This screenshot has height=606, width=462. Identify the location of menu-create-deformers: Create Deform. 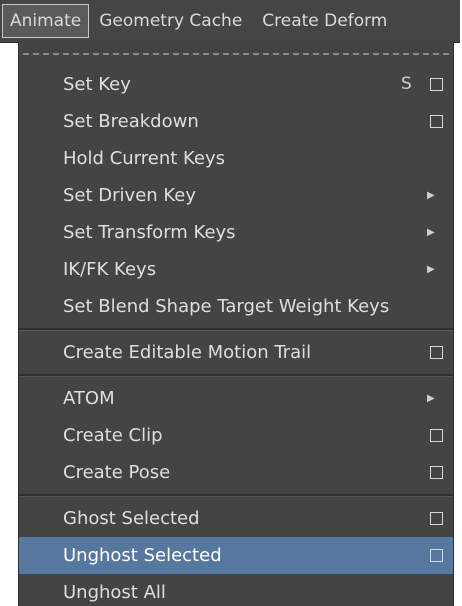
(324, 21).